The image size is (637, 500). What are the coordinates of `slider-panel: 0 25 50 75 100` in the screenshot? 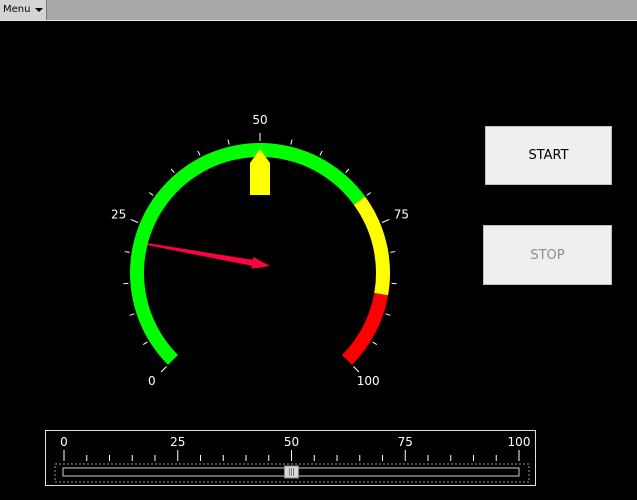 It's located at (290, 458).